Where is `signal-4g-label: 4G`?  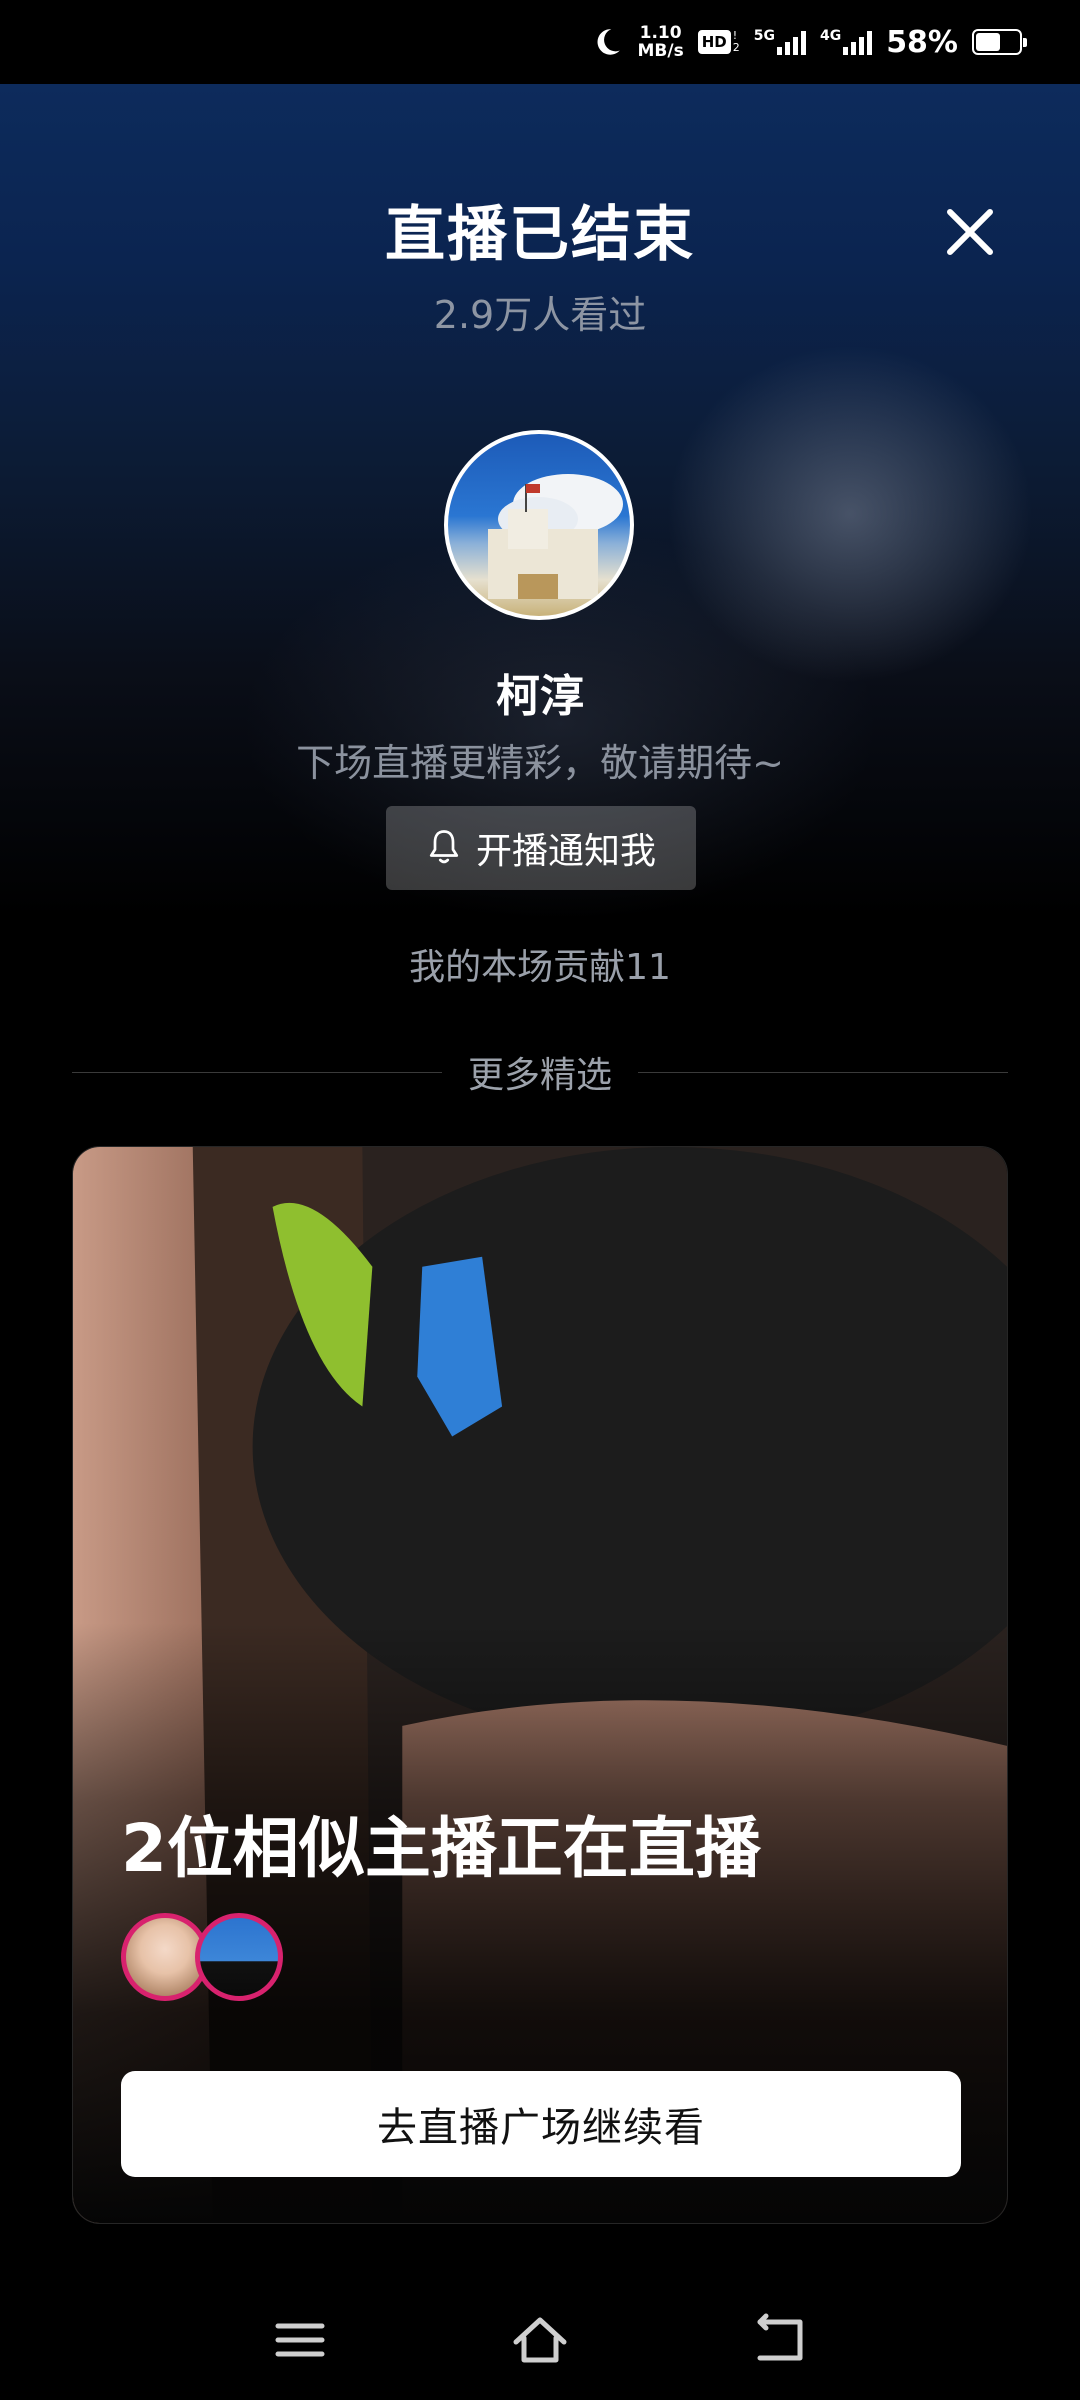
signal-4g-label: 4G is located at coordinates (830, 36).